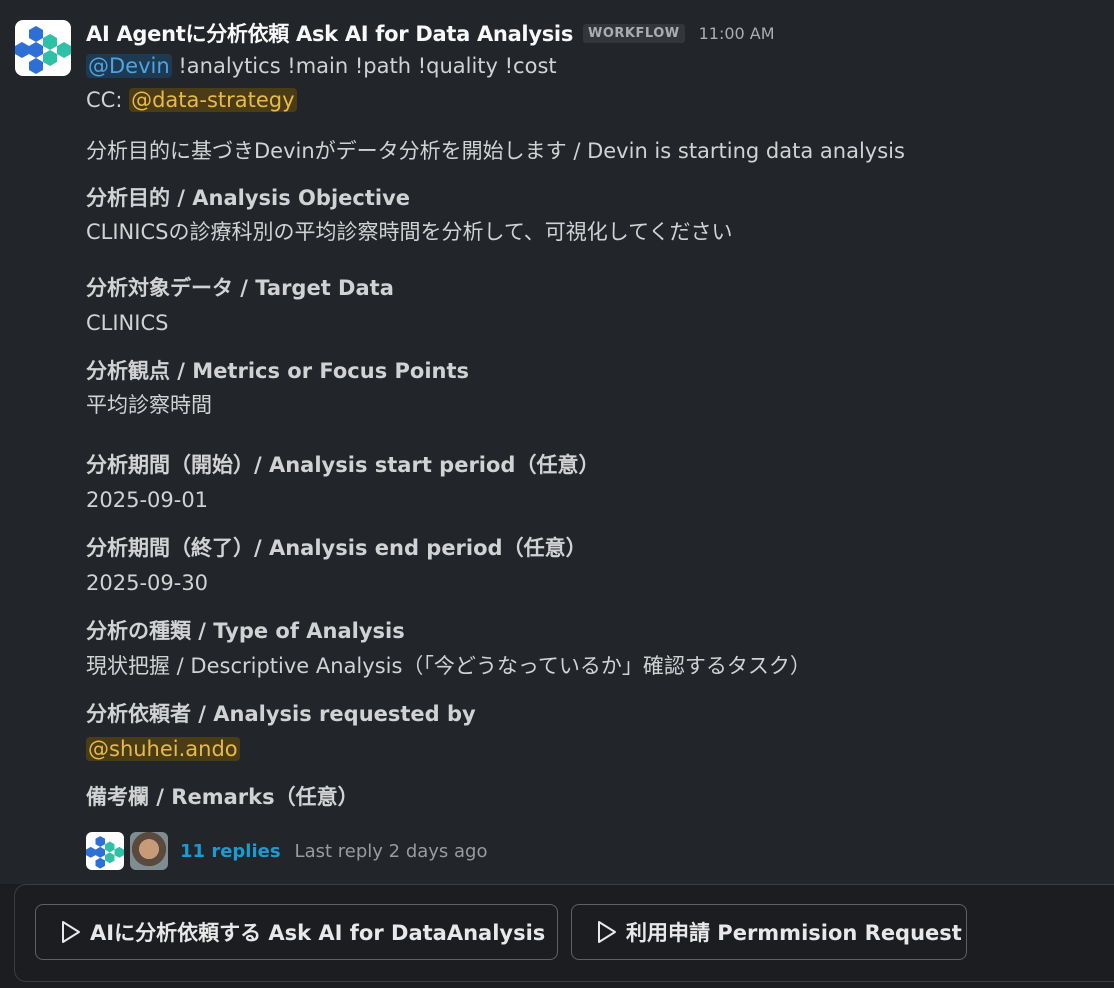 This screenshot has width=1114, height=988. Describe the element at coordinates (149, 405) in the screenshot. I see `field-value: 平均診察時間` at that location.